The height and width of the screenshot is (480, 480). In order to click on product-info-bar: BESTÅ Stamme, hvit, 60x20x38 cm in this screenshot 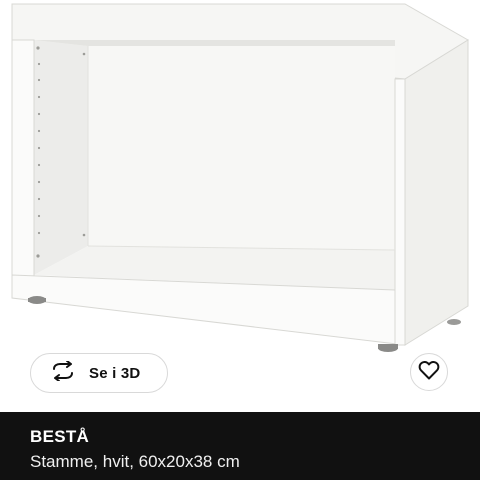, I will do `click(240, 446)`.